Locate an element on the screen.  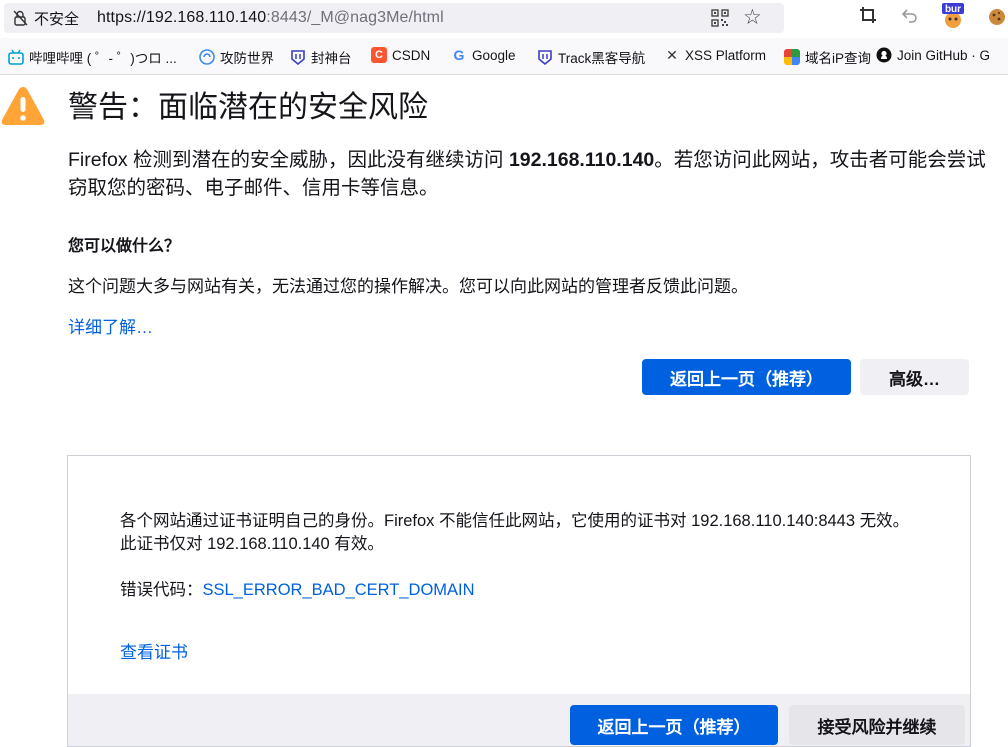
advanced-footer: 返回上一页（推荐） 接受风险并继续 is located at coordinates (519, 720).